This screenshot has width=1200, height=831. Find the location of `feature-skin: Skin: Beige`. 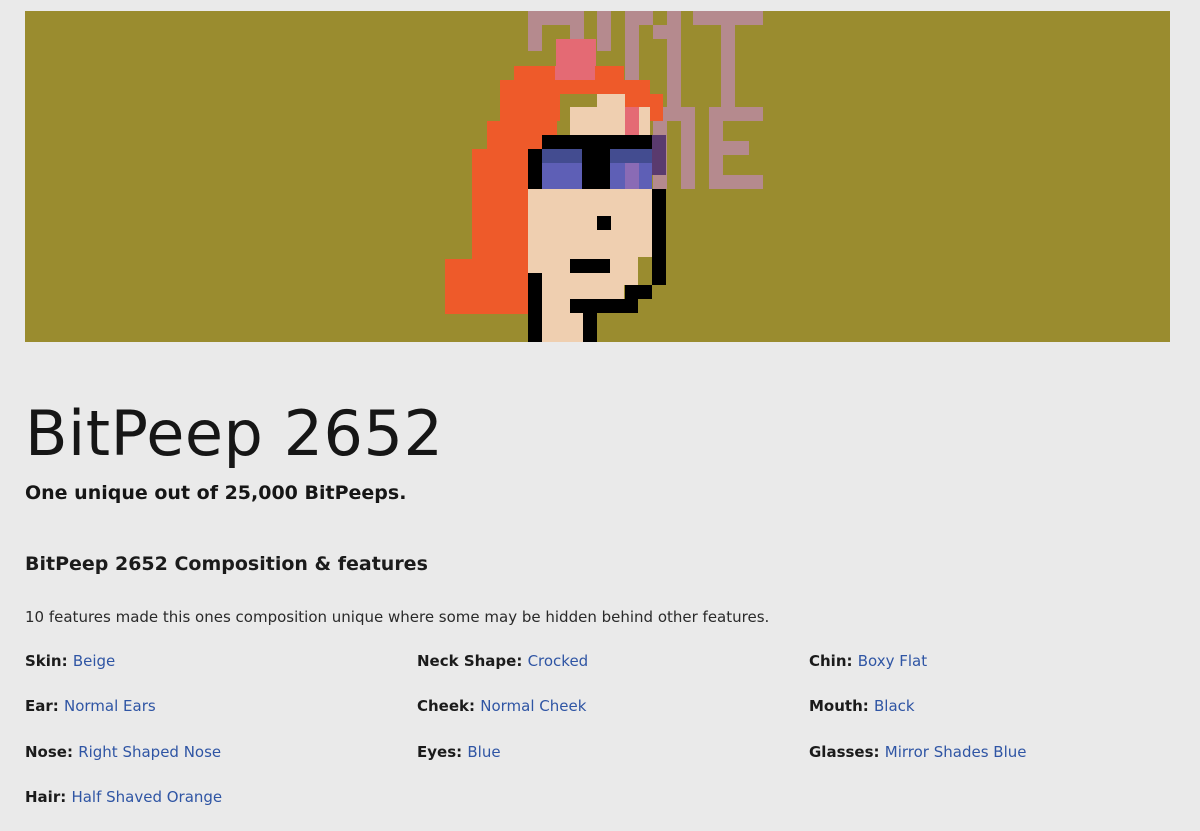

feature-skin: Skin: Beige is located at coordinates (70, 661).